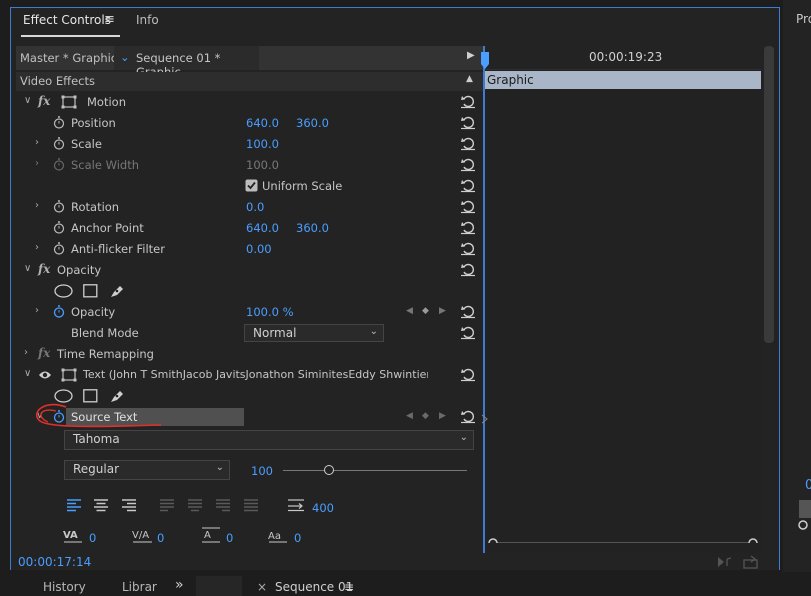 The height and width of the screenshot is (596, 811). I want to click on baseline-shift-icon: Aa, so click(278, 536).